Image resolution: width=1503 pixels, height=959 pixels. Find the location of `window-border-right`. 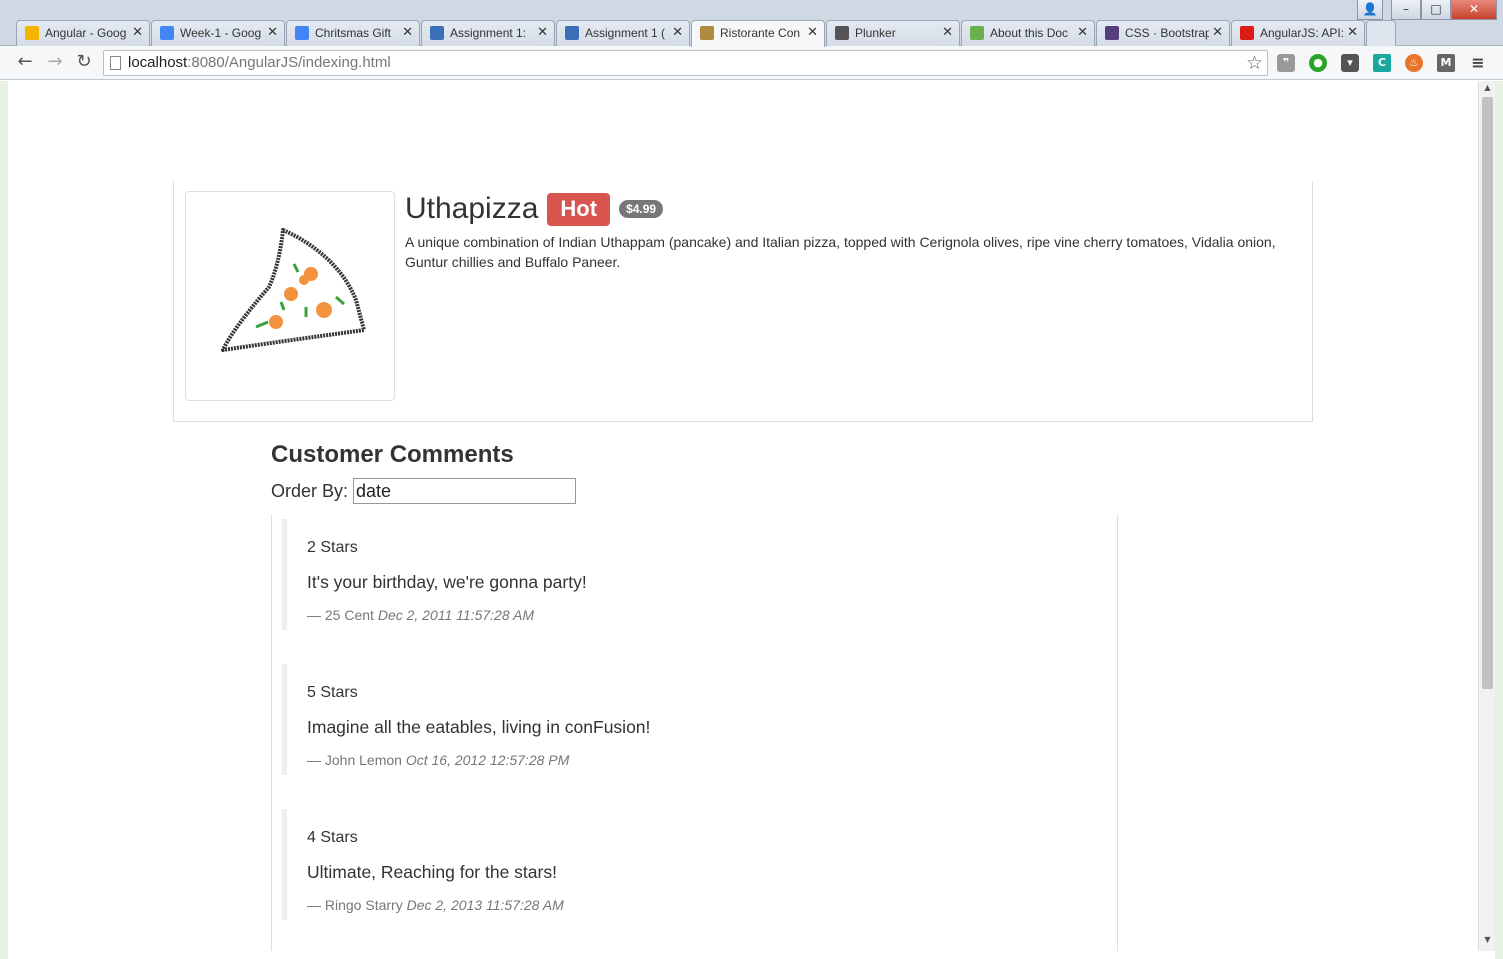

window-border-right is located at coordinates (1499, 520).